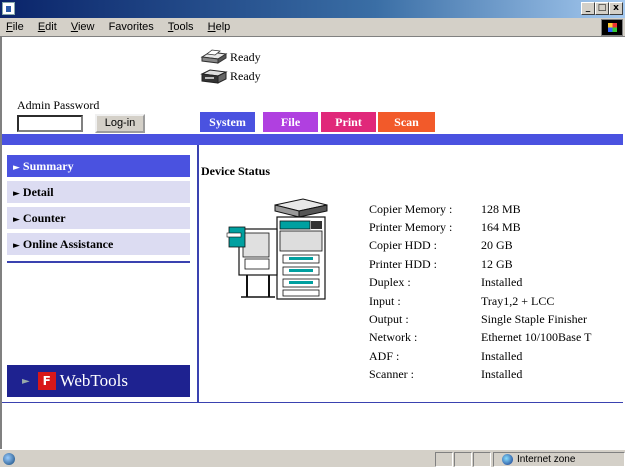 The image size is (625, 467). Describe the element at coordinates (480, 337) in the screenshot. I see `table-row: Network : Ethernet 10/100Base T` at that location.